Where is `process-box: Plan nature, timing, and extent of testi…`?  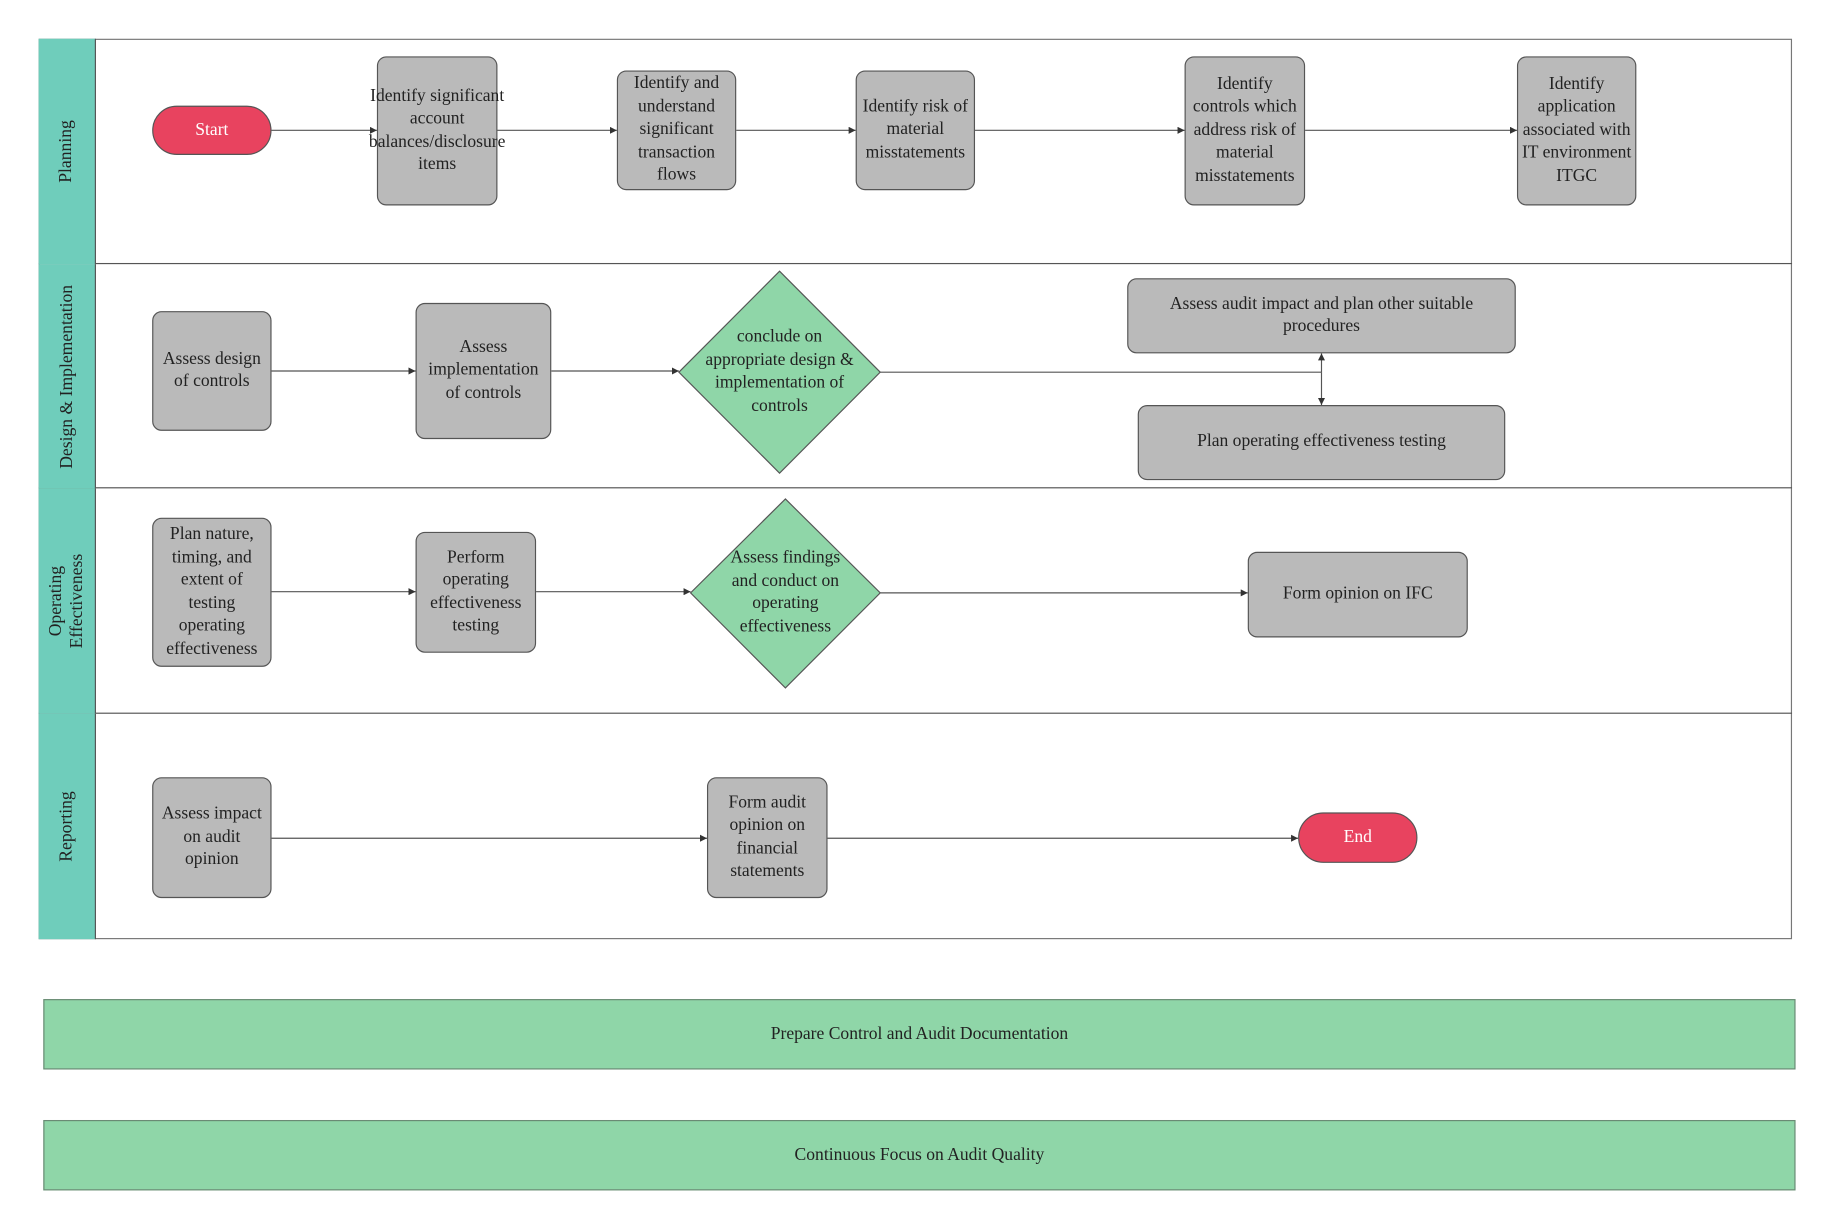
process-box: Plan nature, timing, and extent of testi… is located at coordinates (212, 592).